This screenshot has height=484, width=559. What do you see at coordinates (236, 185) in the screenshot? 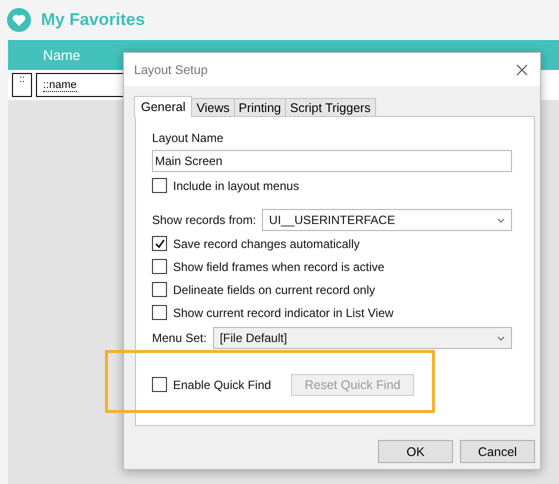
I see `checkbox-label: Include in layout menus` at bounding box center [236, 185].